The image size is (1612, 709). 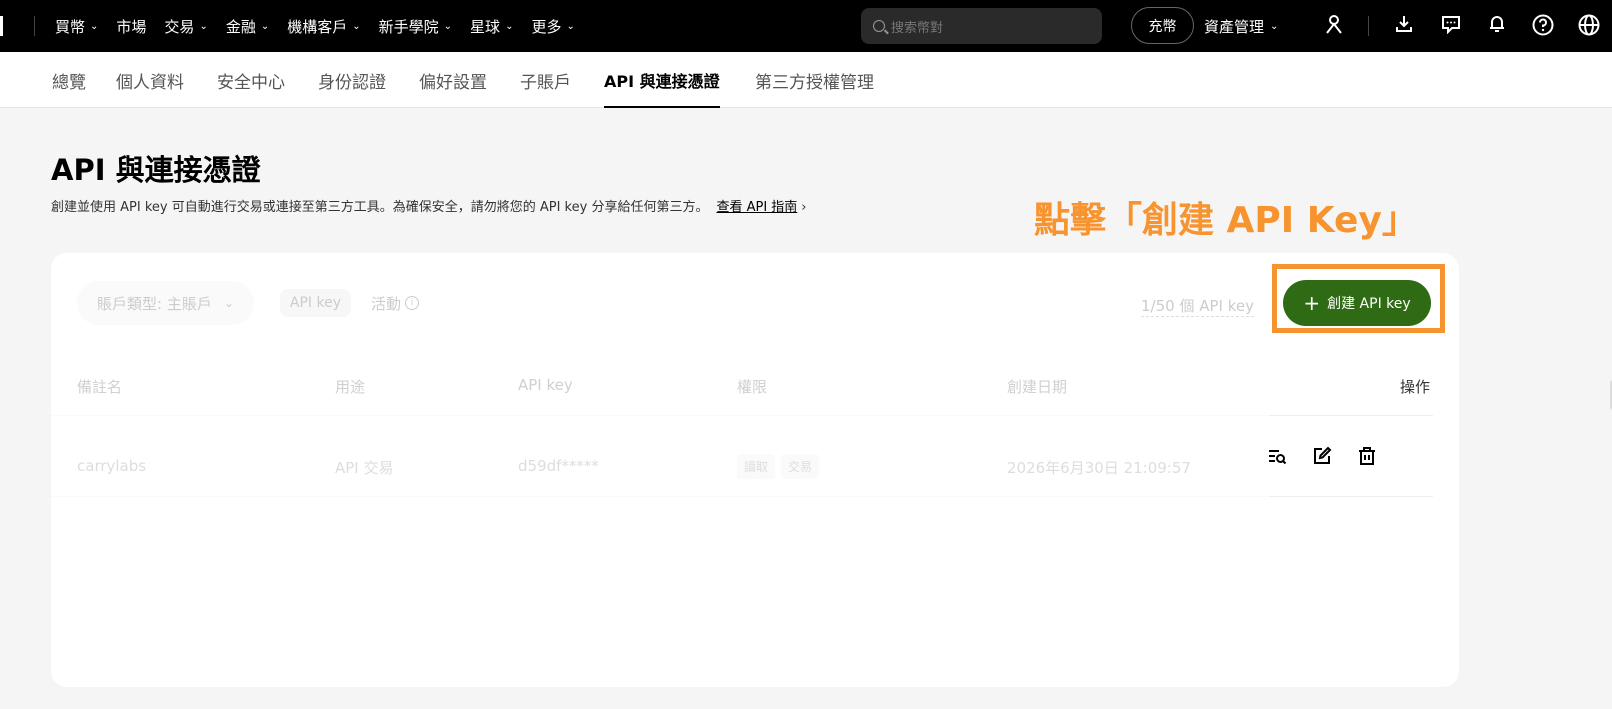 I want to click on api-guide-link: 查看 API 指南, so click(x=756, y=207).